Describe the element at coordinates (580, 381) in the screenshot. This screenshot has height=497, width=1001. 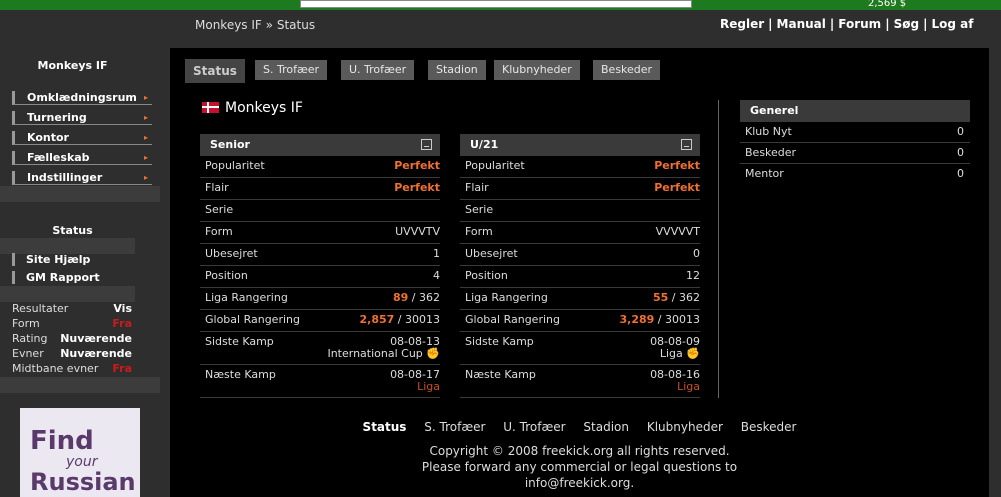
I see `stat-row: Næste Kamp 08-08-16 Liga` at that location.